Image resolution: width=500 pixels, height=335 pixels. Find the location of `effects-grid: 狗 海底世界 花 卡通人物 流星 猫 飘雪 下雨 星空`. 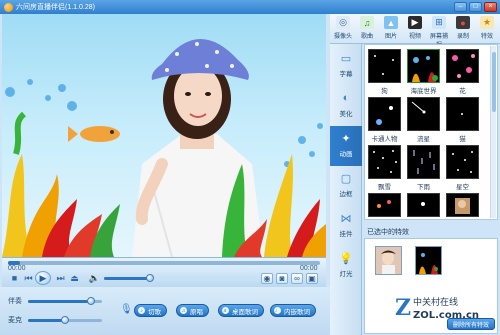

effects-grid: 狗 海底世界 花 卡通人物 流星 猫 飘雪 下雨 星空 is located at coordinates (431, 132).